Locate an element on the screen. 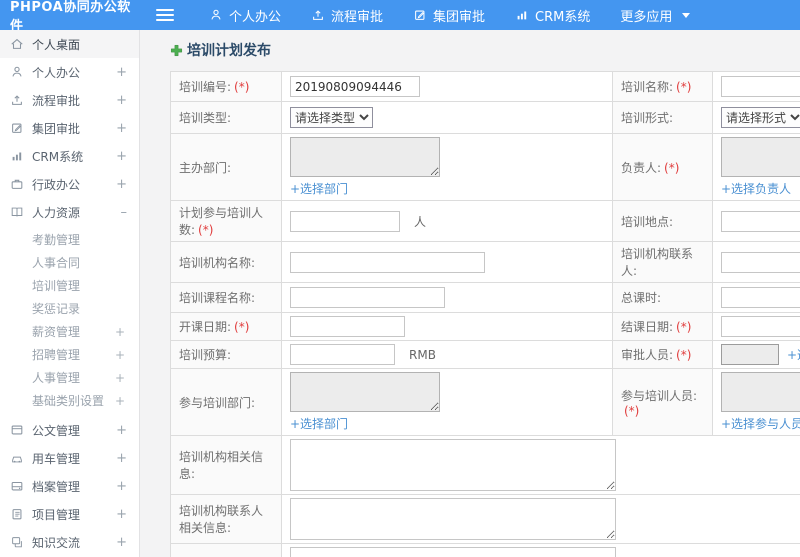 The image size is (800, 557). org-info-textarea is located at coordinates (453, 465).